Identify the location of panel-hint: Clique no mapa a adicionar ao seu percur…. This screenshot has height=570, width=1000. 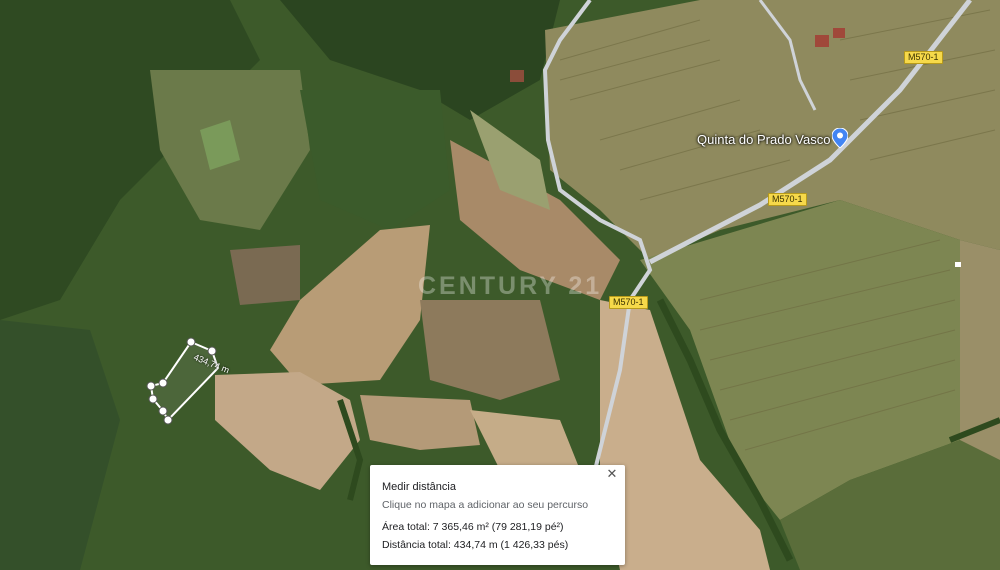
(485, 505).